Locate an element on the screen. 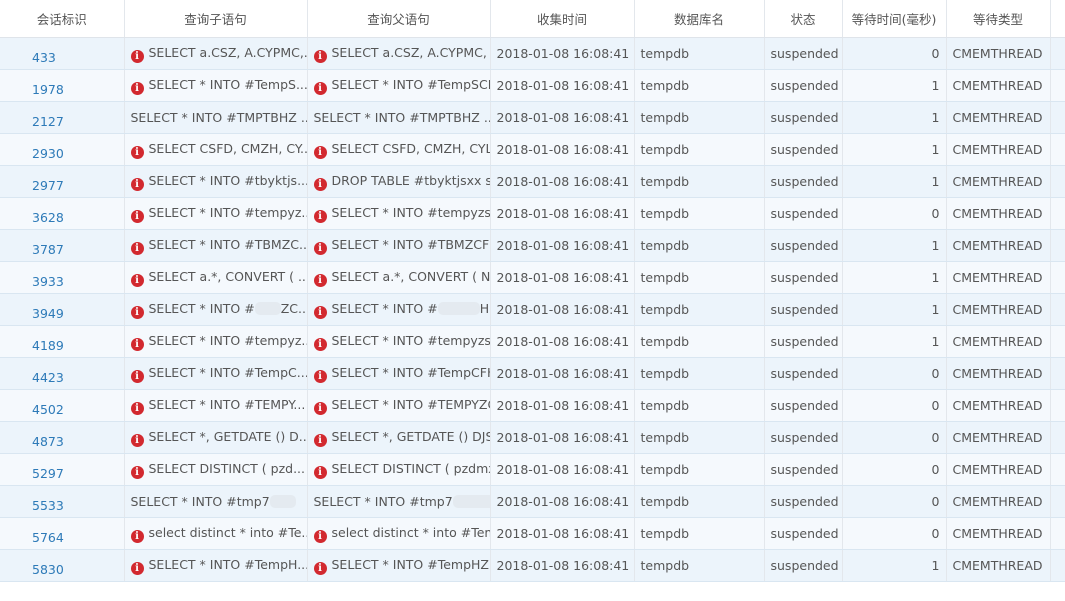 The image size is (1065, 601). session-id-link: 1978 is located at coordinates (62, 85).